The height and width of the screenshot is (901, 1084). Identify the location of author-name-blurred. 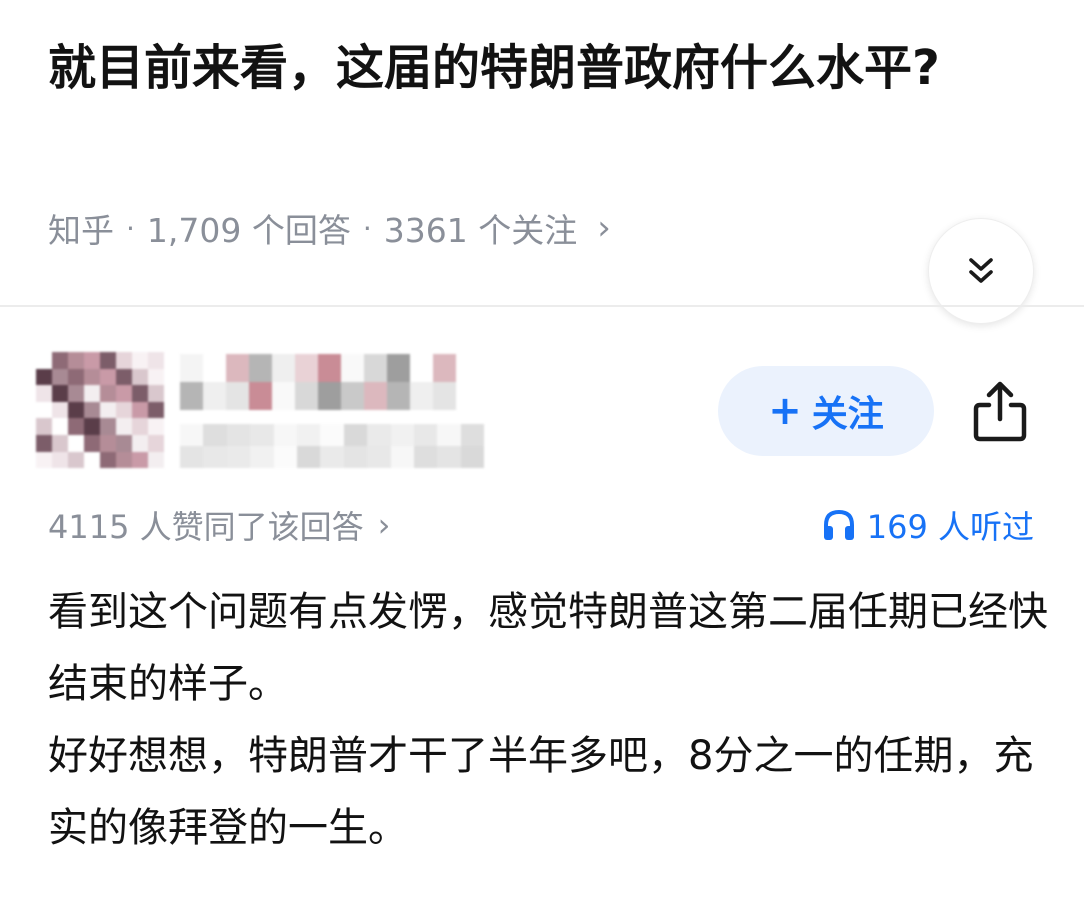
(318, 382).